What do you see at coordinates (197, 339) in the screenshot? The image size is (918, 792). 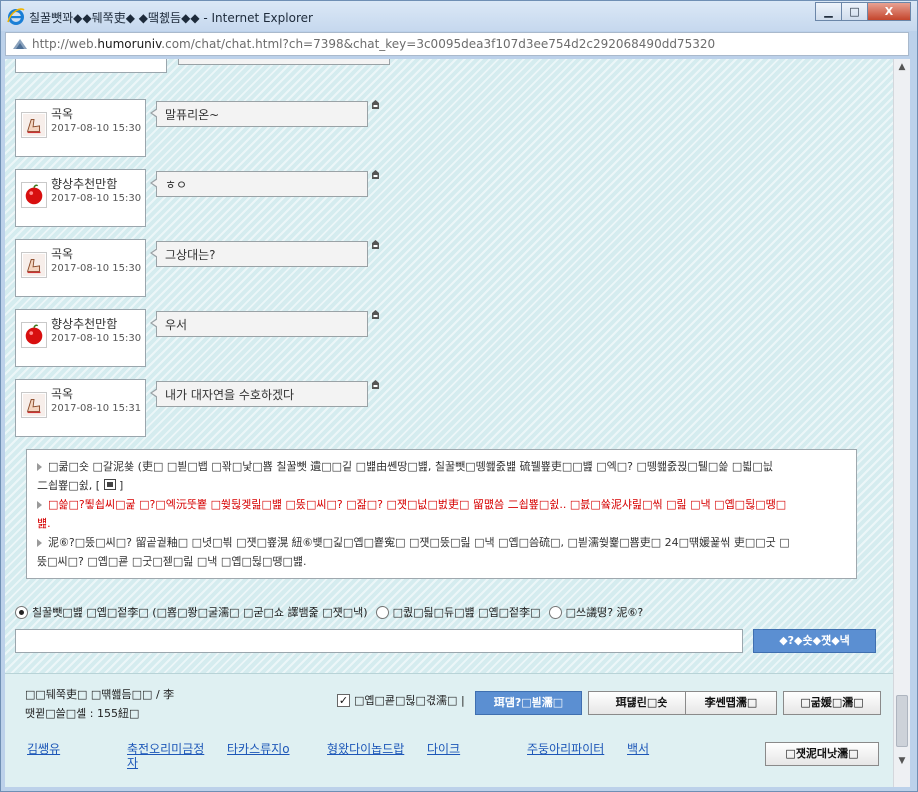 I see `chat-message: 향상추천만함 2017-08-10 15:30 우서` at bounding box center [197, 339].